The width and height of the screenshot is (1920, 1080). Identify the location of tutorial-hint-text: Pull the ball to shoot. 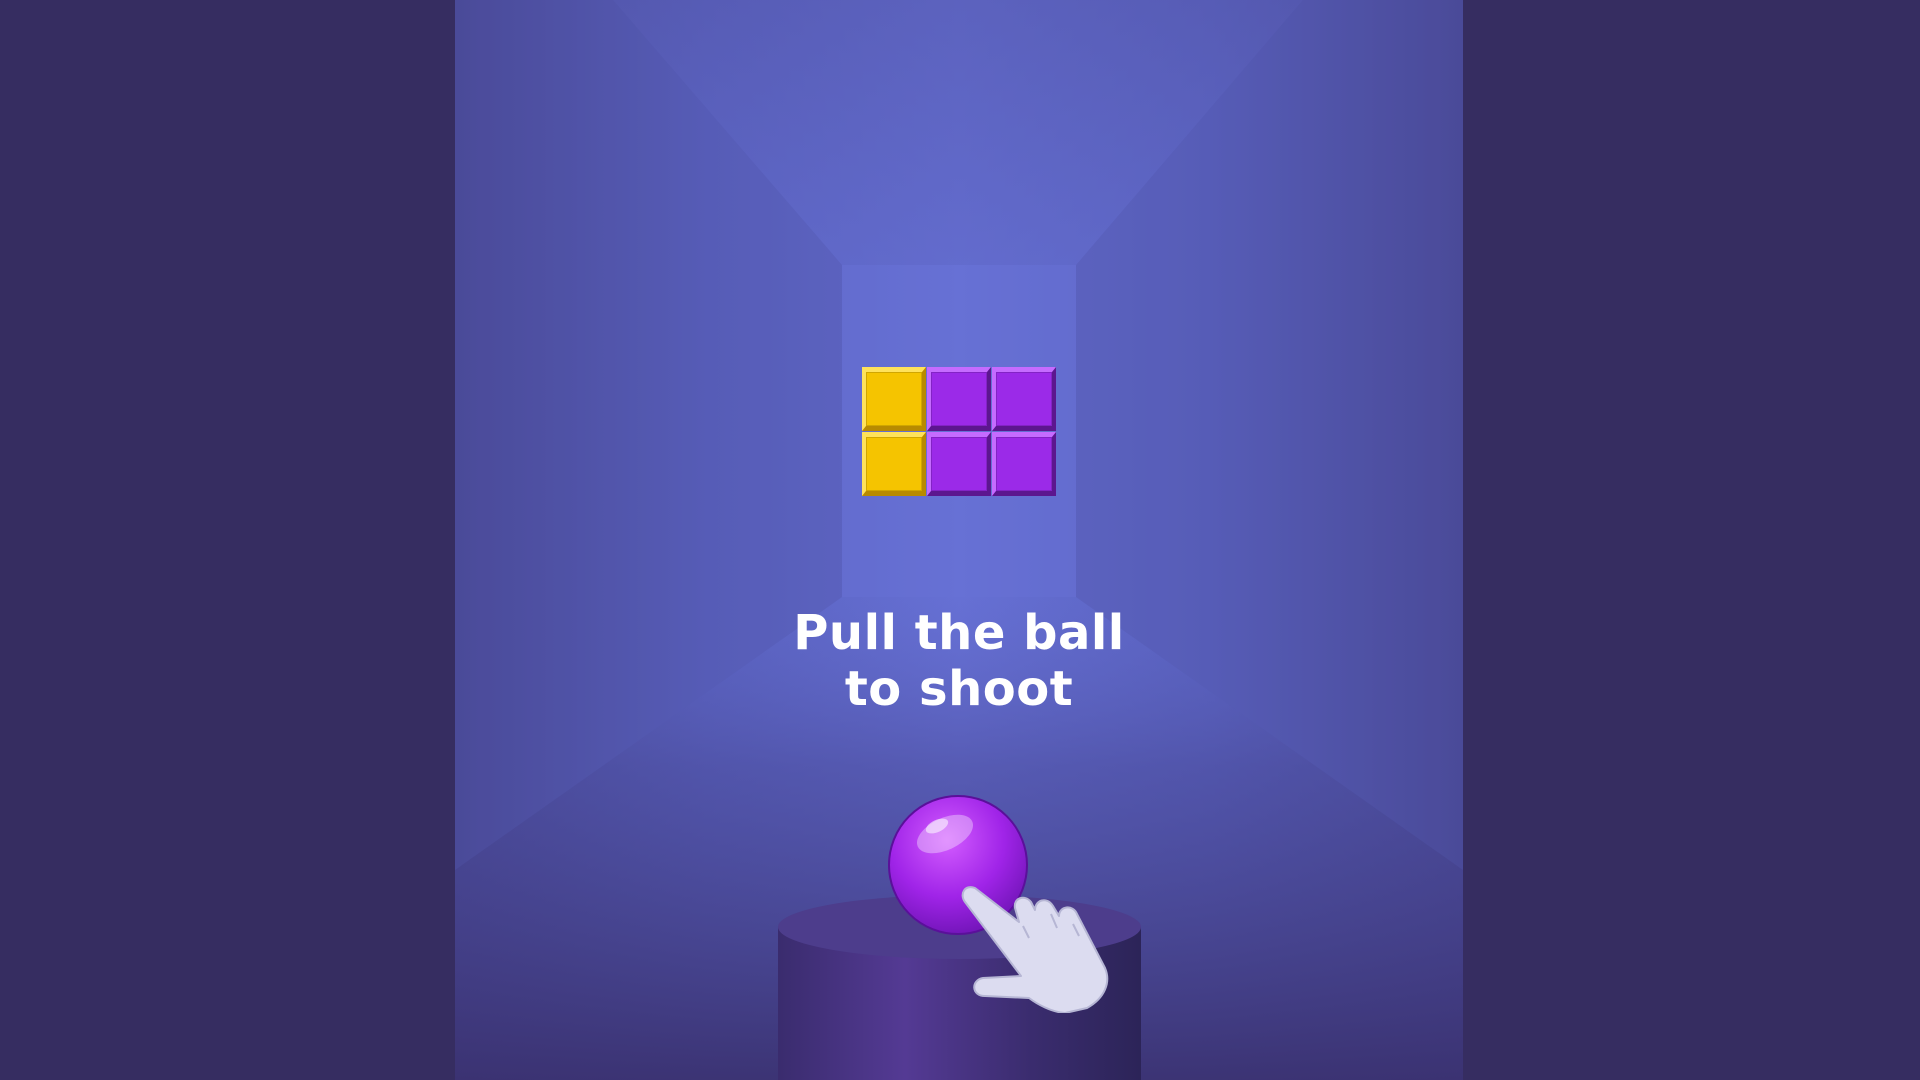
(959, 661).